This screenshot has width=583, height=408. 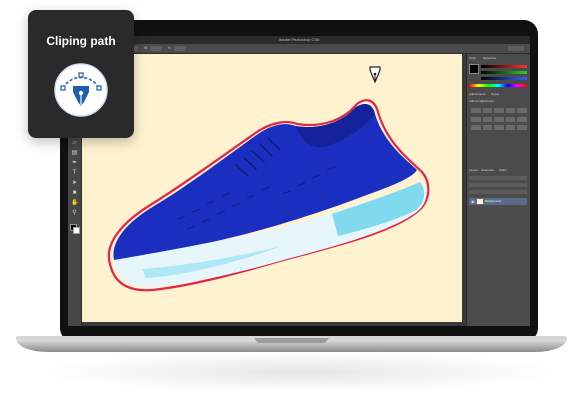 What do you see at coordinates (482, 101) in the screenshot?
I see `adjustments-label: Add an adjustment` at bounding box center [482, 101].